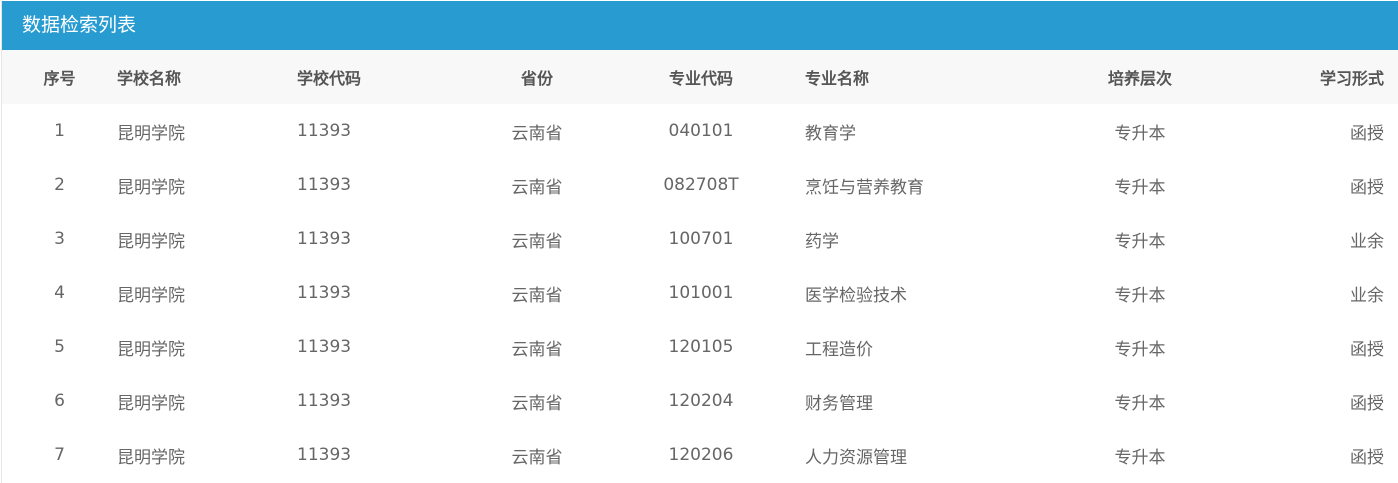  I want to click on panel-title: 数据检索列表, so click(700, 25).